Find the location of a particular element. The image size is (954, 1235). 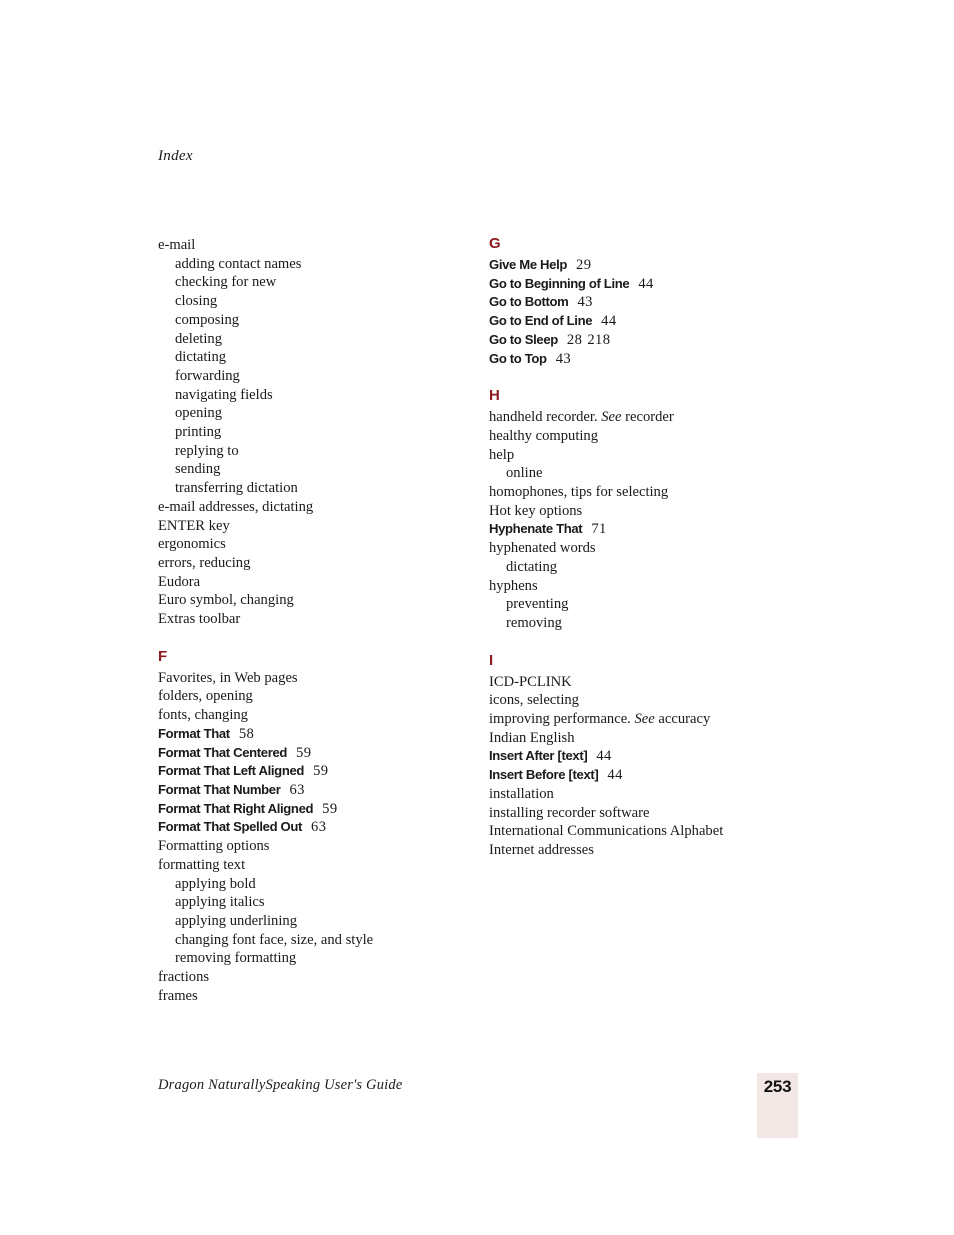

entry-term: ICD-PCLINK is located at coordinates (530, 681).